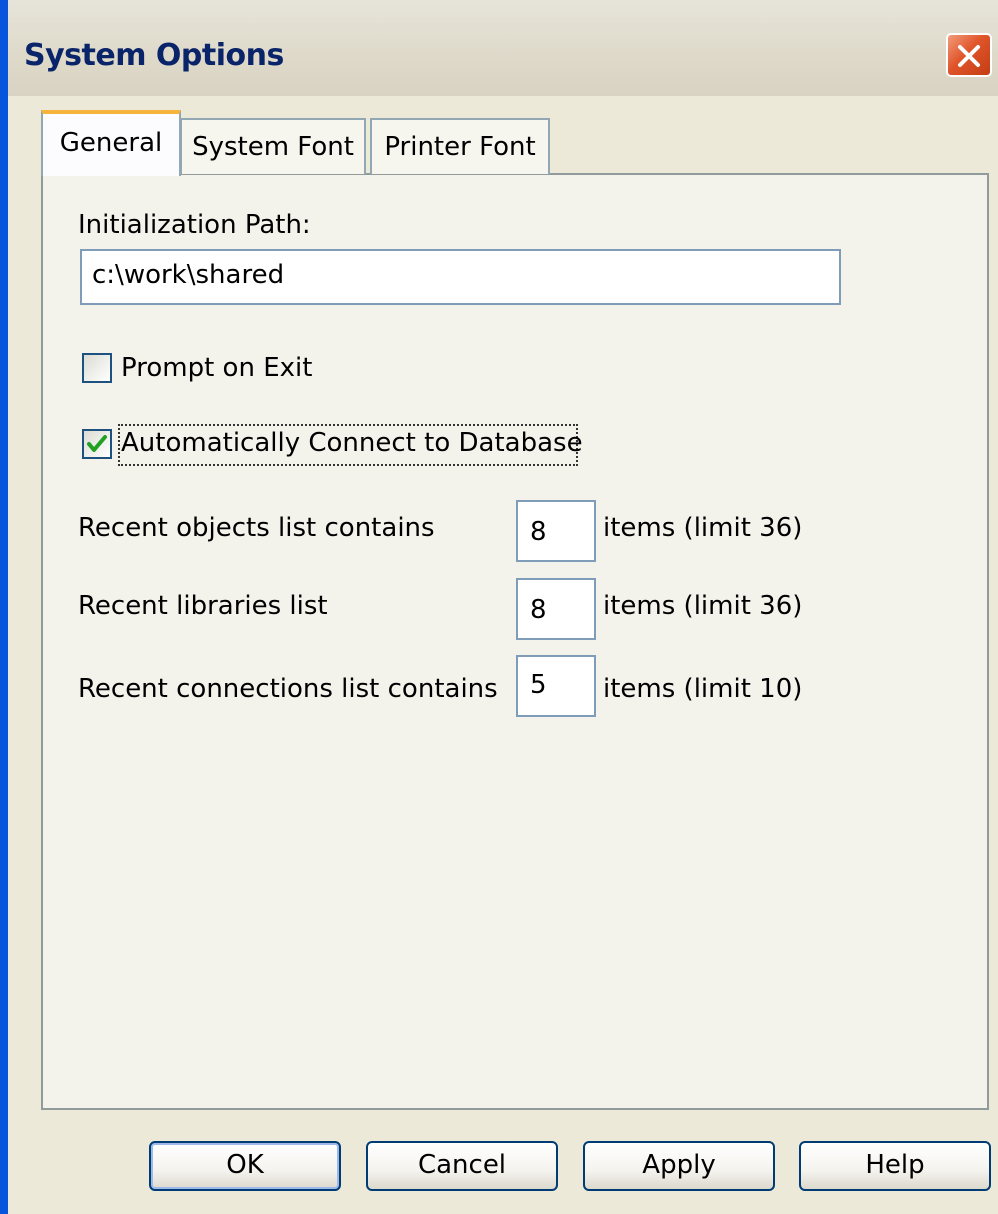 This screenshot has height=1214, width=998. I want to click on recent-libraries-input: 8, so click(556, 609).